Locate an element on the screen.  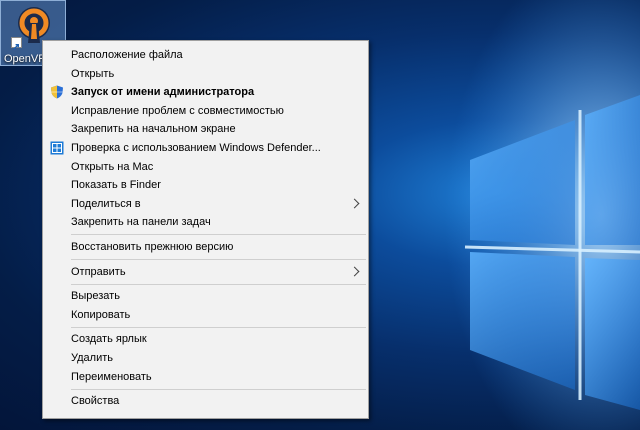
menu-item-label: Поделиться в is located at coordinates (106, 203).